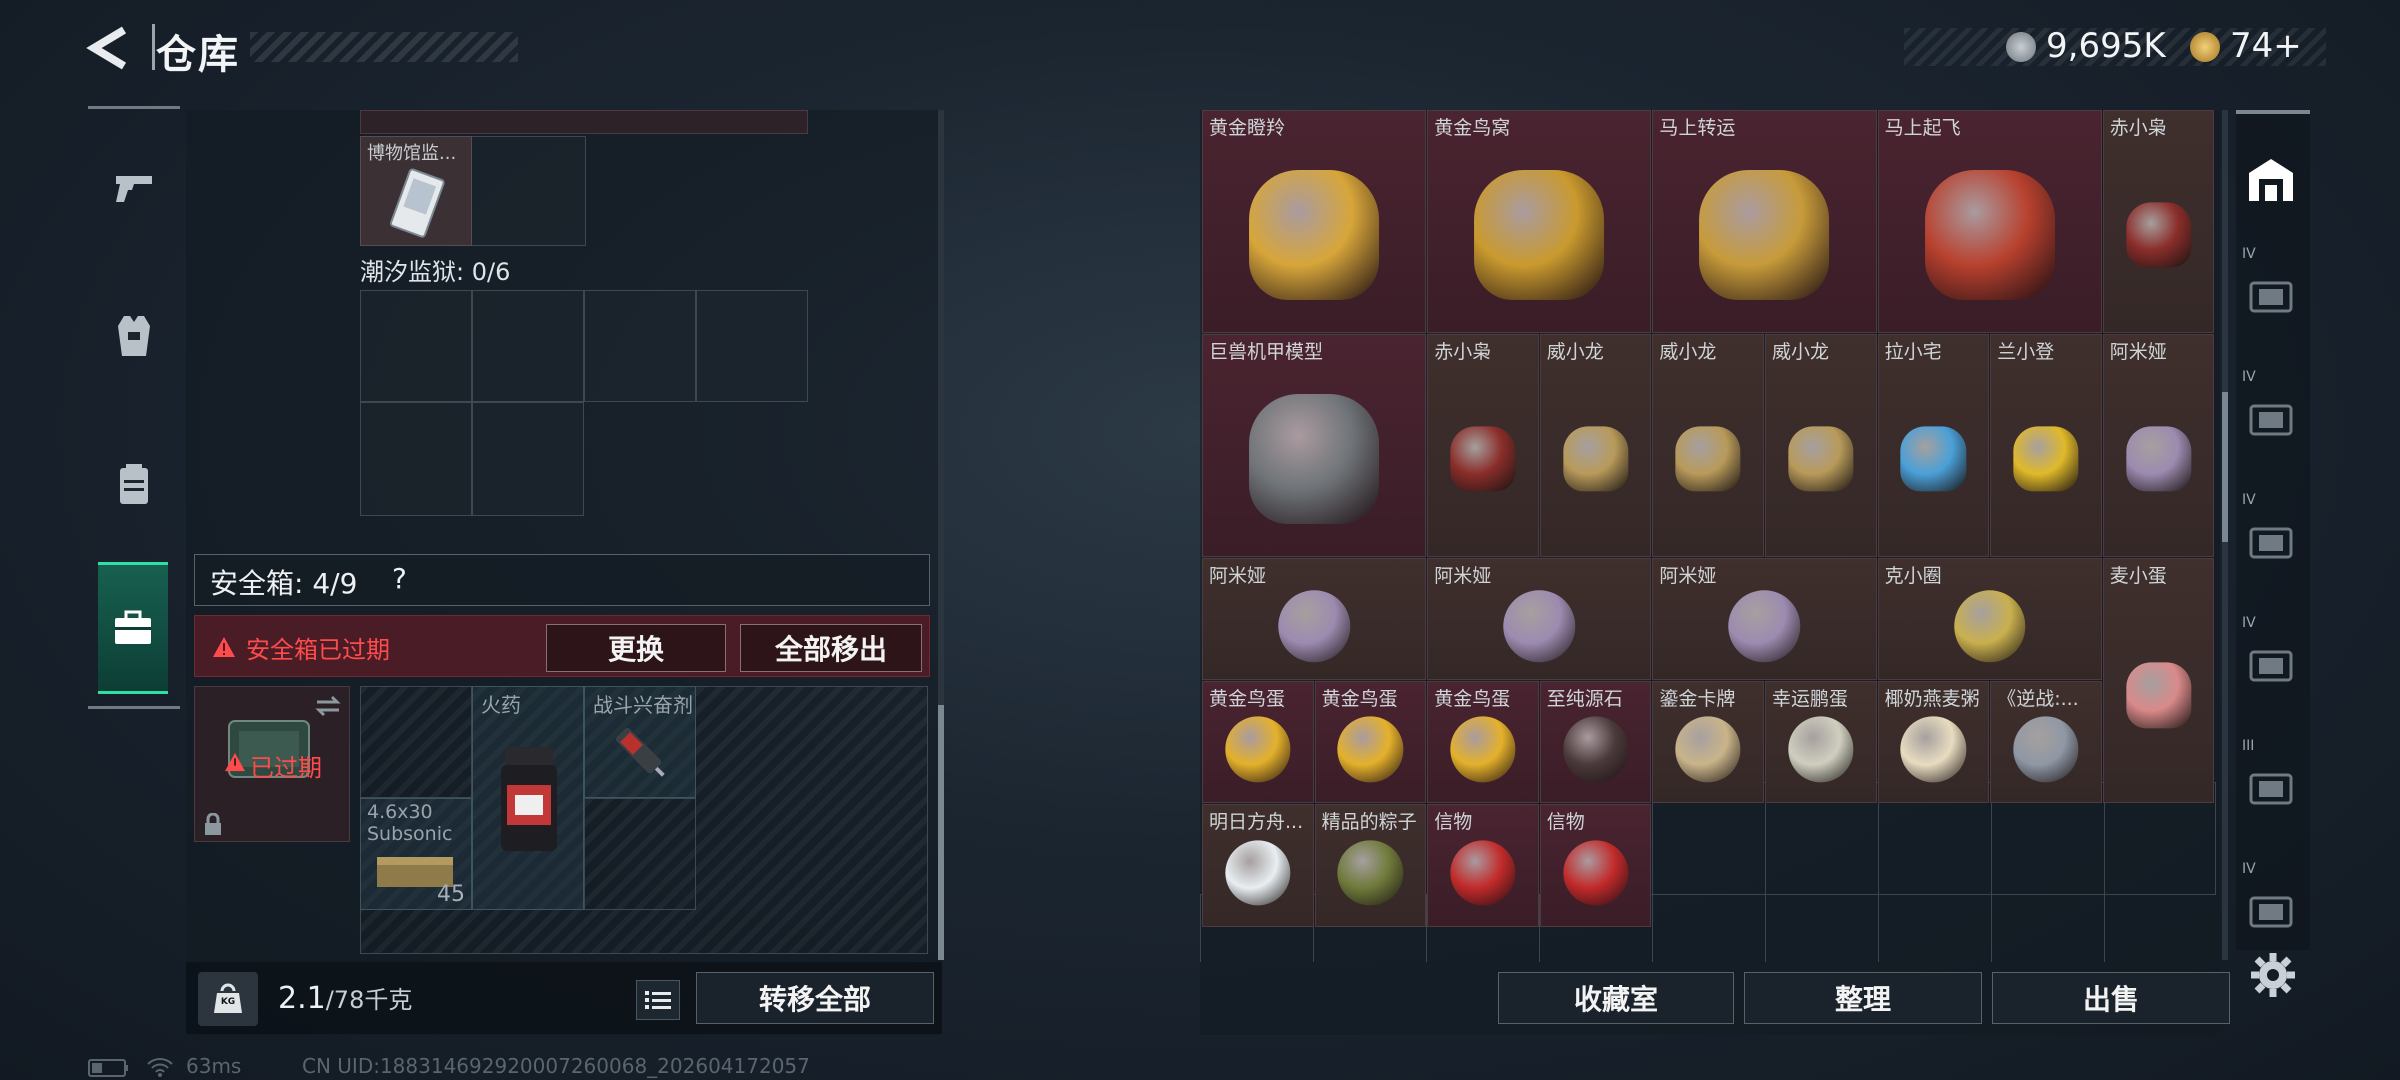 The height and width of the screenshot is (1080, 2400). Describe the element at coordinates (109, 48) in the screenshot. I see `back-icon` at that location.